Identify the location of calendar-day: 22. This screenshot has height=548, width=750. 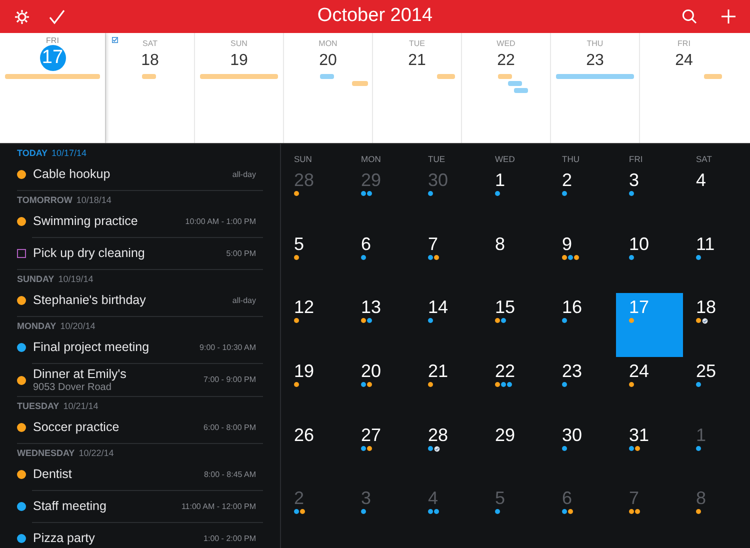
(515, 389).